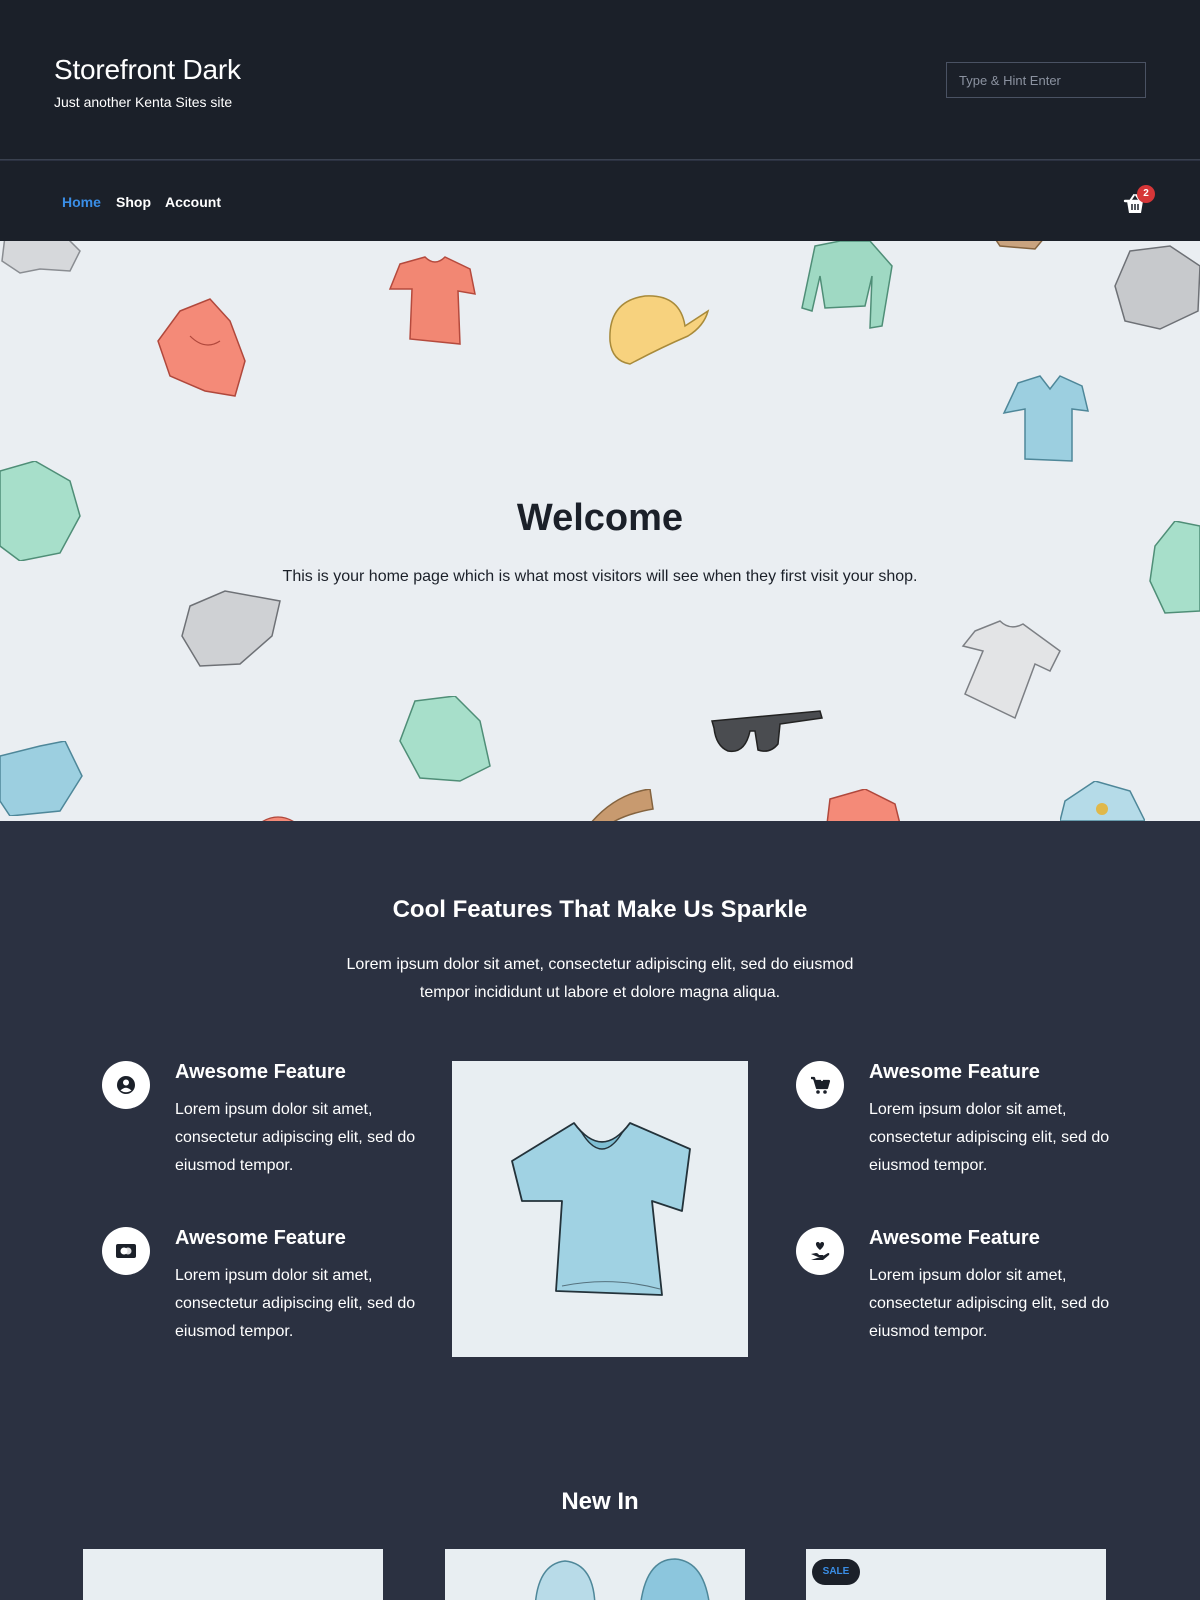 The height and width of the screenshot is (1600, 1200). Describe the element at coordinates (445, 739) in the screenshot. I see `hoodie-mint-illustration` at that location.